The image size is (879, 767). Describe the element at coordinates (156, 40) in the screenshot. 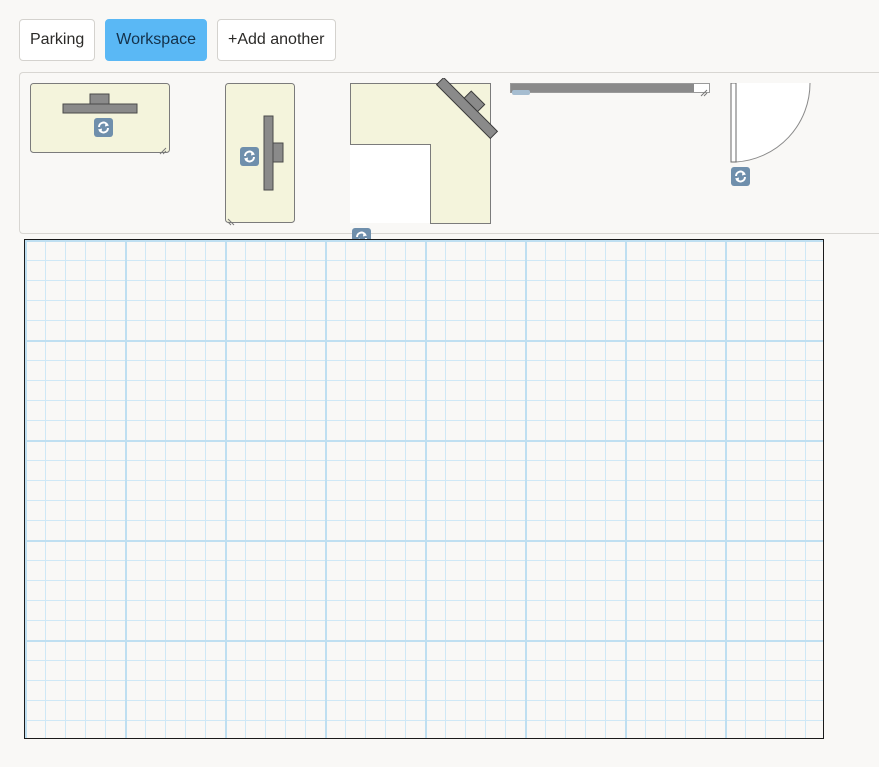

I see `tab-workspace: Workspace` at that location.